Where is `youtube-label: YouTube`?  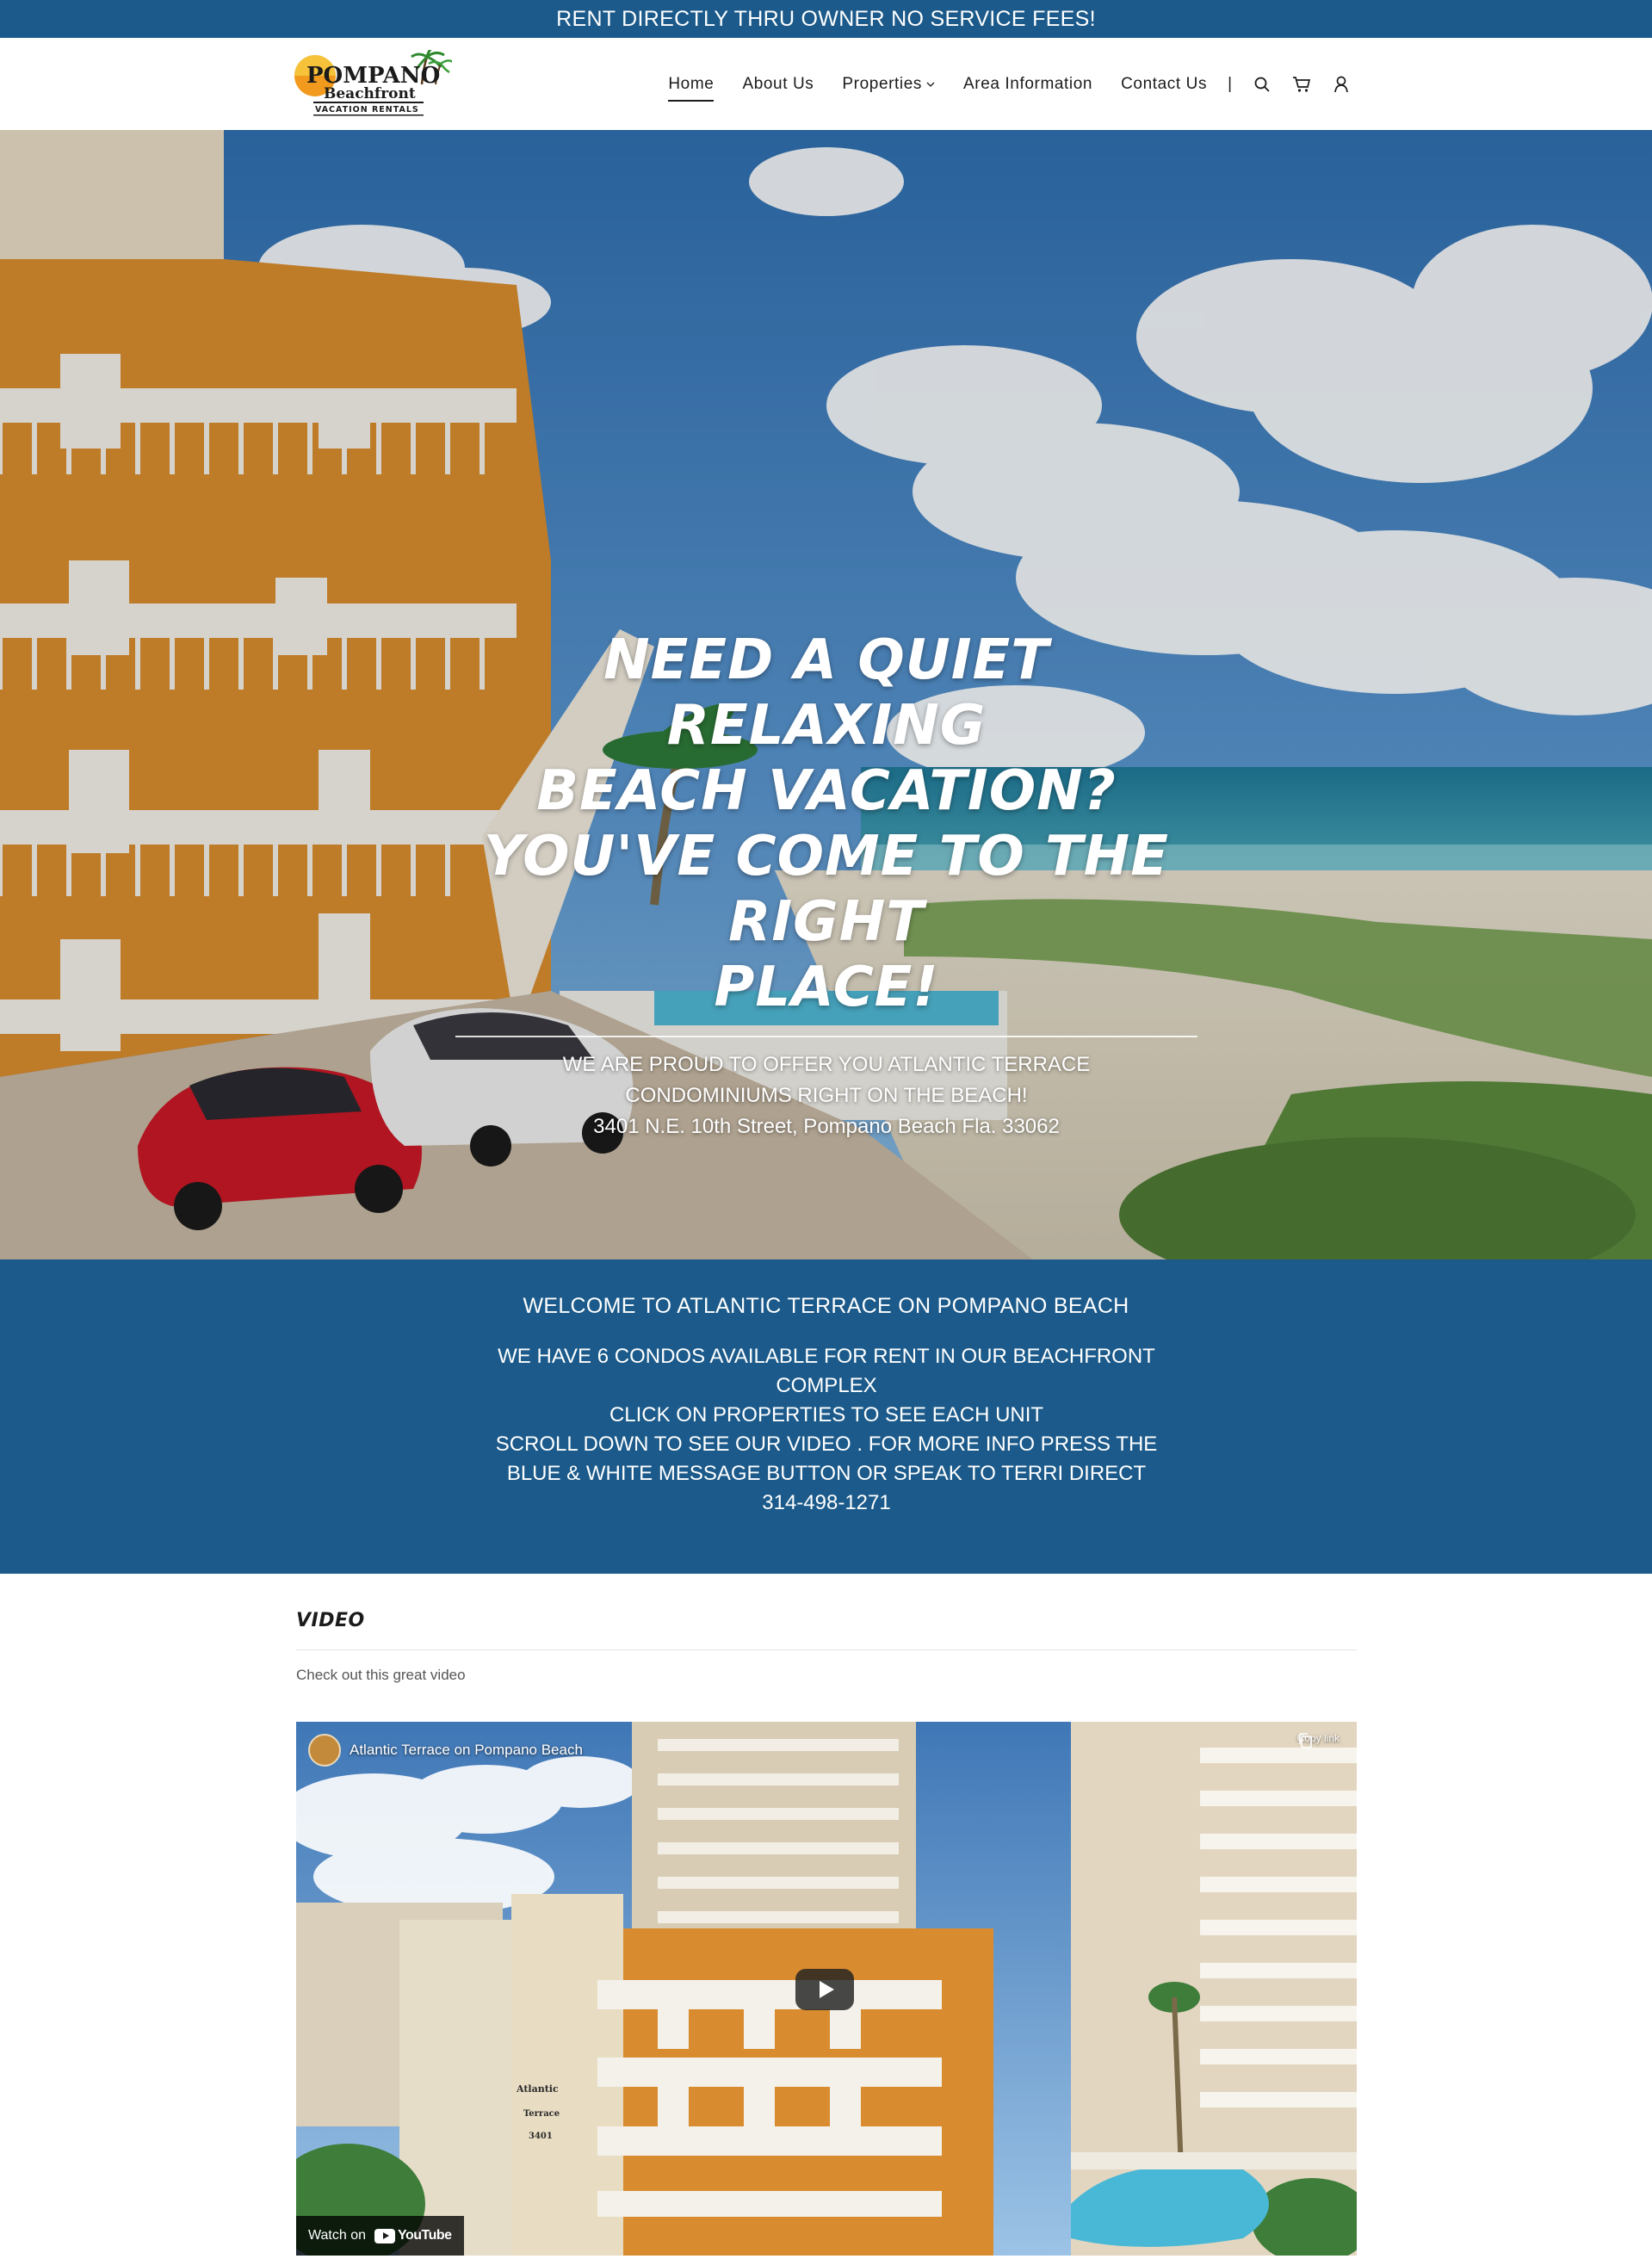
youtube-label: YouTube is located at coordinates (425, 2235).